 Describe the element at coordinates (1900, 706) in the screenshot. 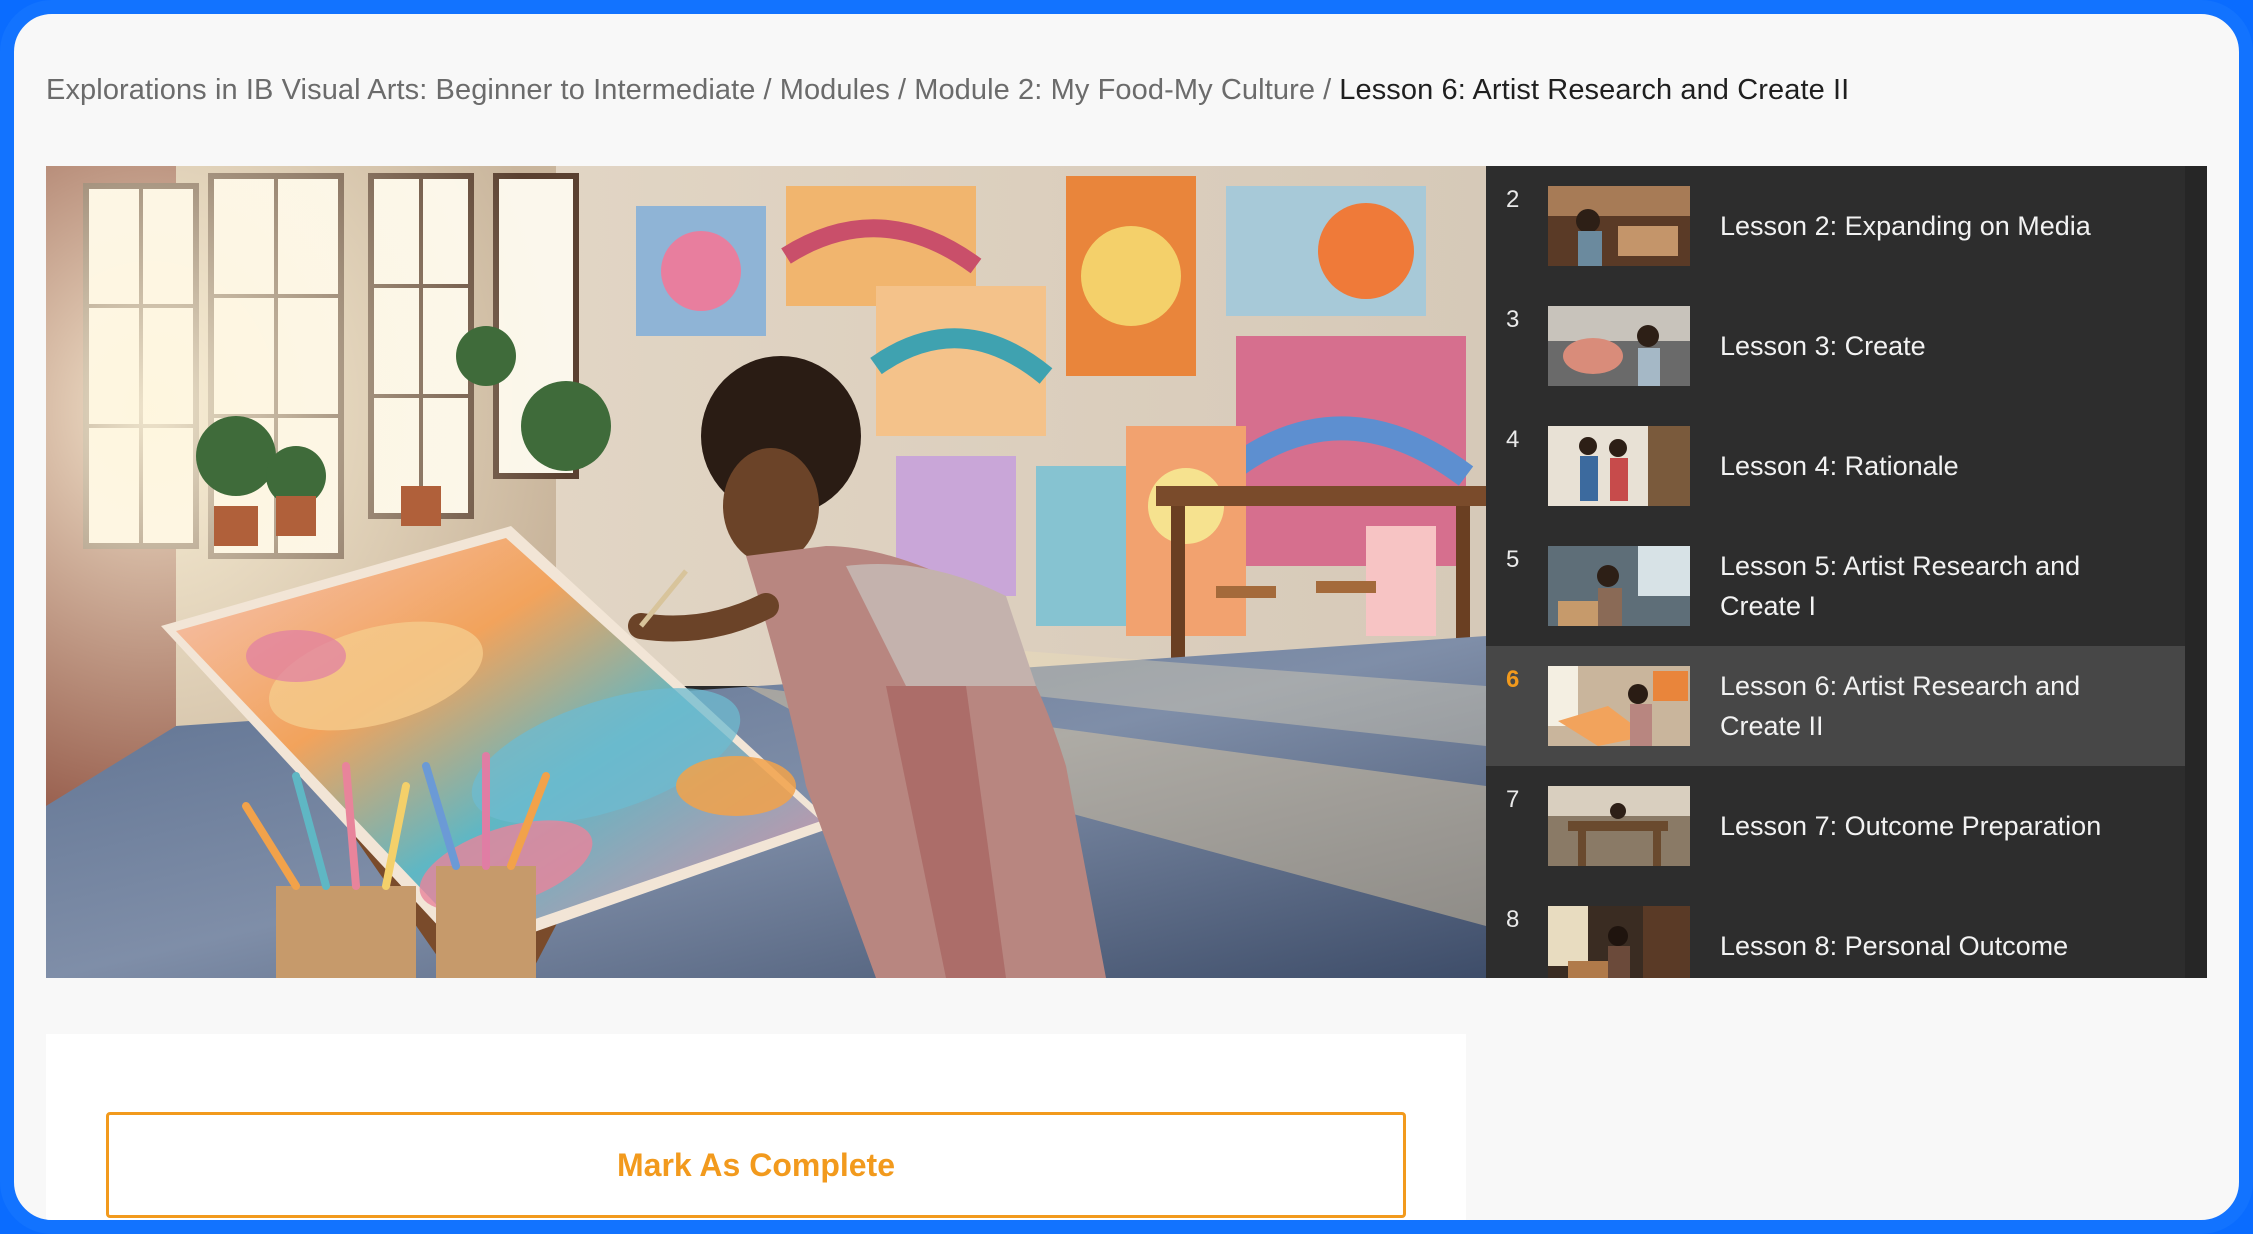

I see `lesson-title: Lesson 6: Artist Research and Create II` at that location.